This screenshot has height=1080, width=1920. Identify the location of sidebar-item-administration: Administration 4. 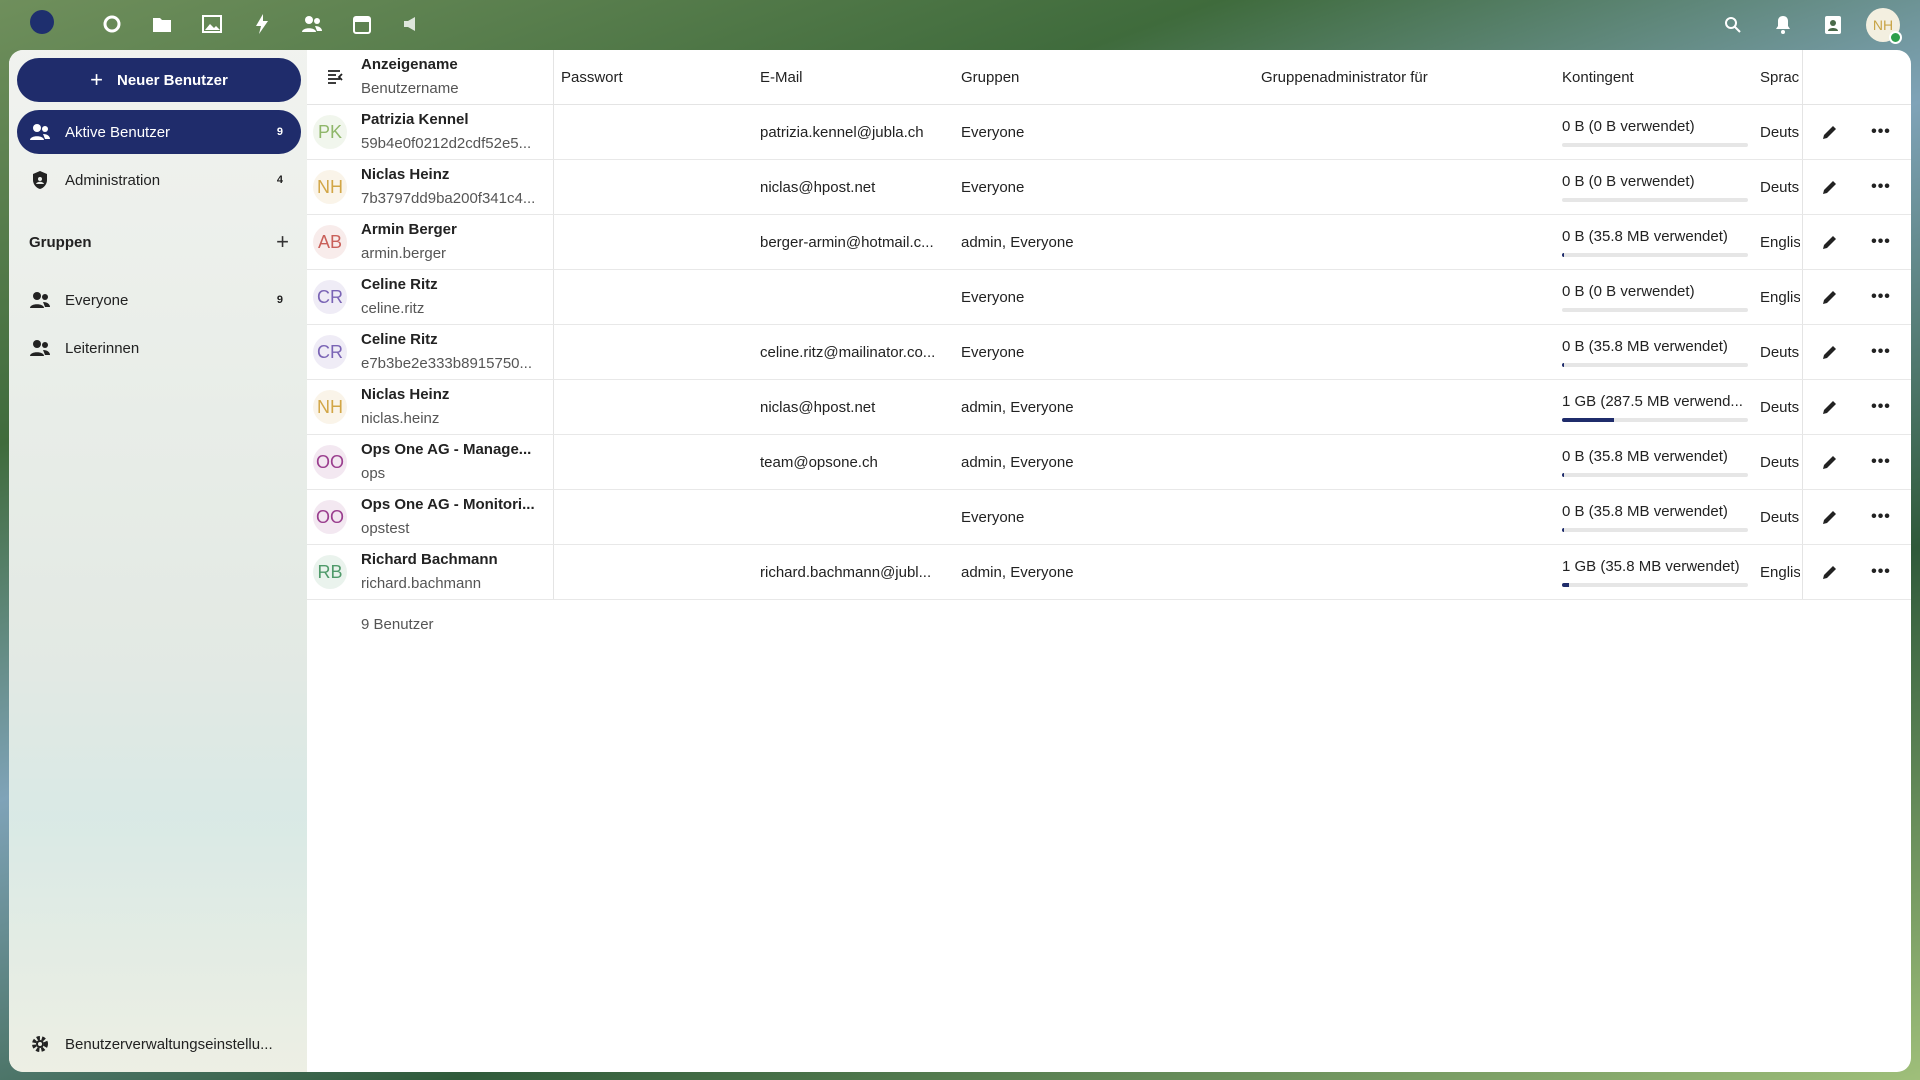
(159, 180).